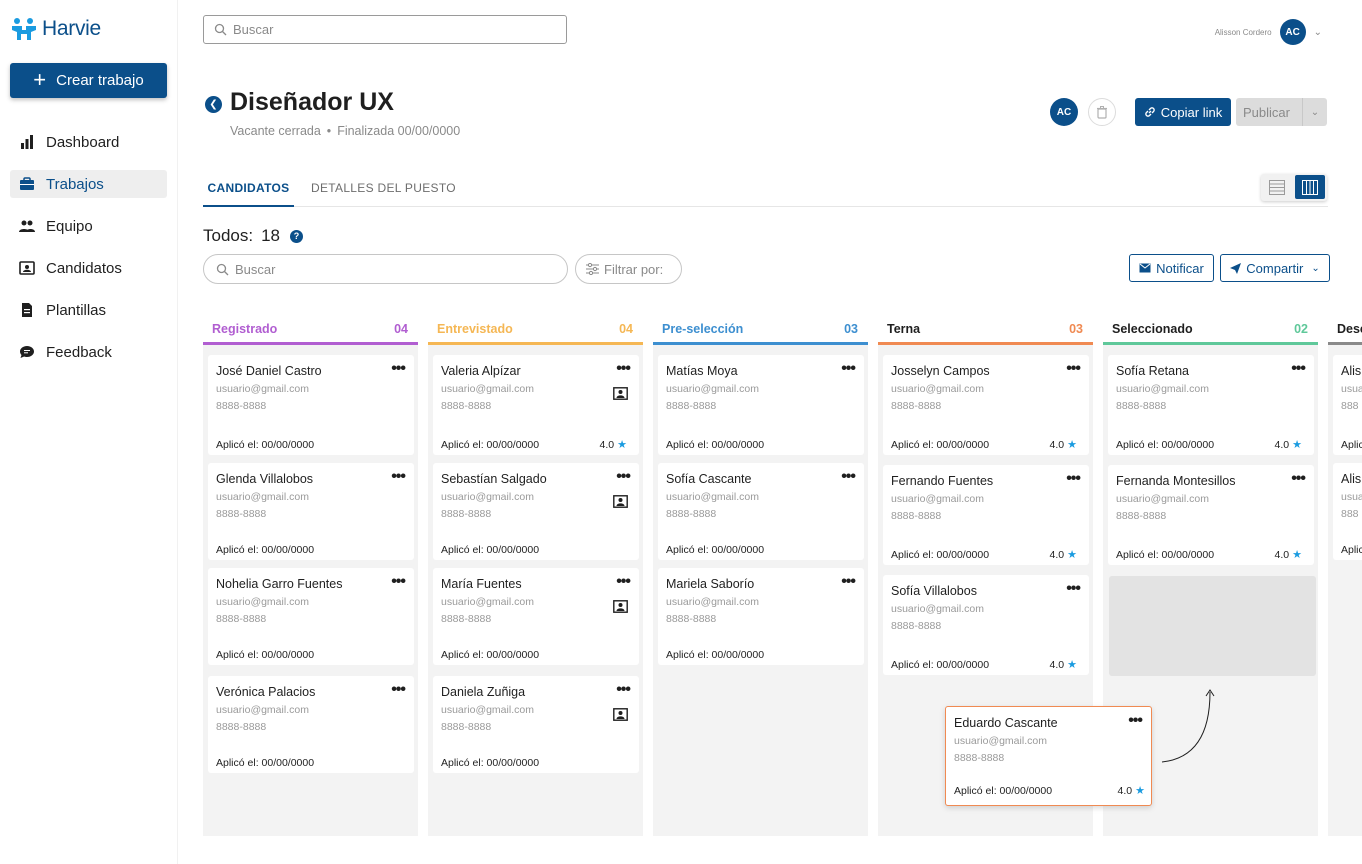 The image size is (1362, 864). I want to click on list-view-icon, so click(1277, 187).